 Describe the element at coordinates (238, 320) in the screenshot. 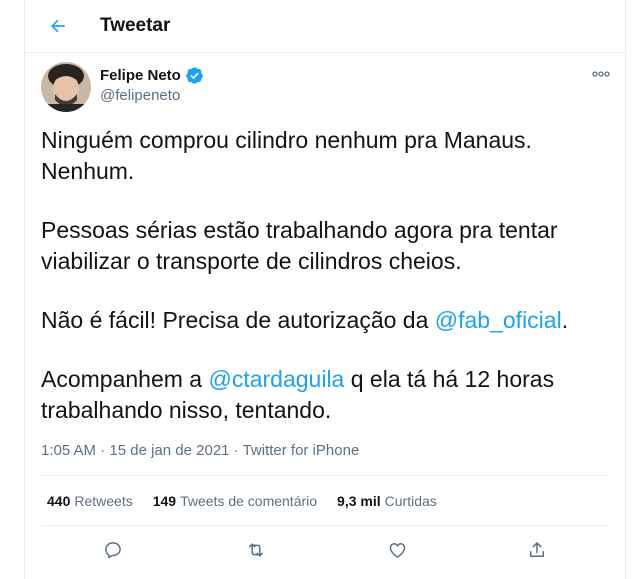

I see `tweet-paragraph-3-text: Não é fácil! Precisa de autorização da` at that location.